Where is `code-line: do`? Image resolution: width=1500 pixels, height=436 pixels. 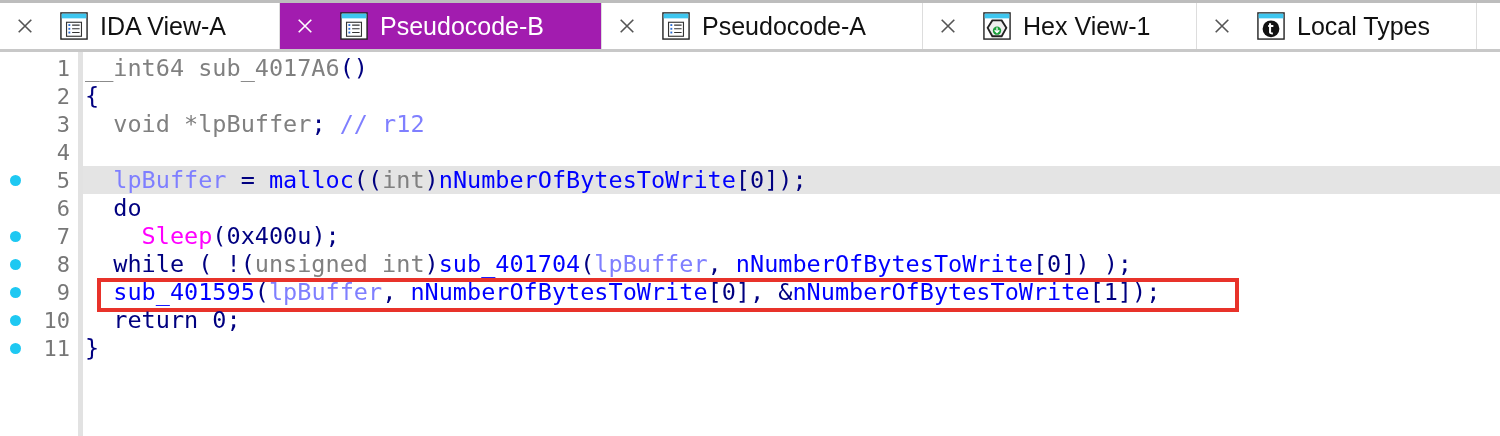 code-line: do is located at coordinates (127, 208).